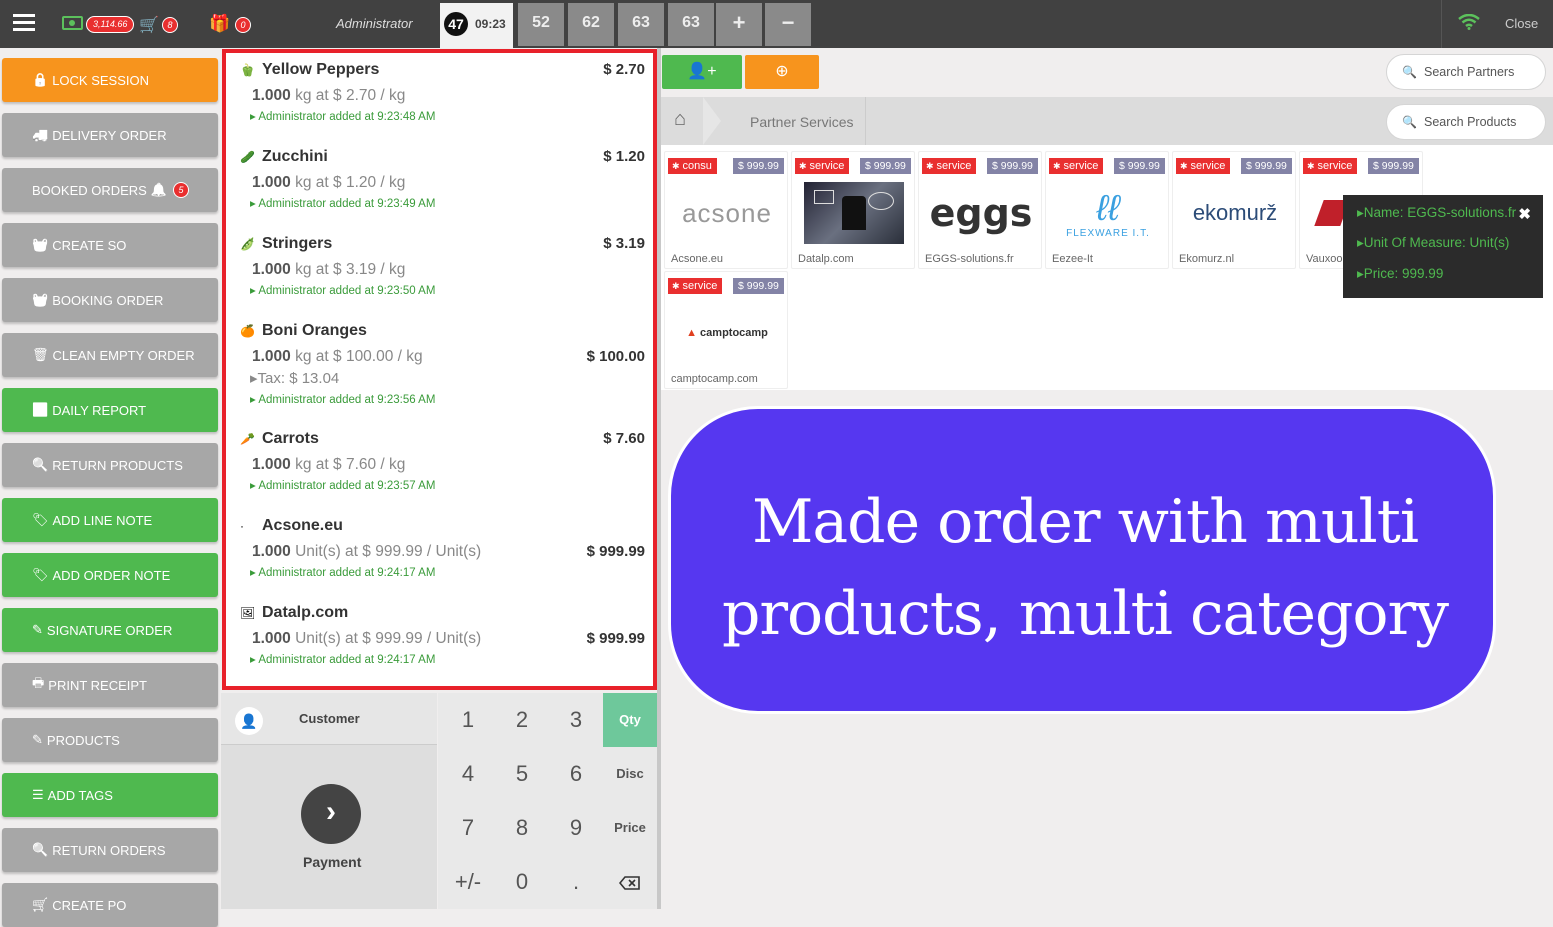 This screenshot has height=927, width=1553. I want to click on action-button-signature-order: ✎ SIGNATURE ORDER, so click(110, 630).